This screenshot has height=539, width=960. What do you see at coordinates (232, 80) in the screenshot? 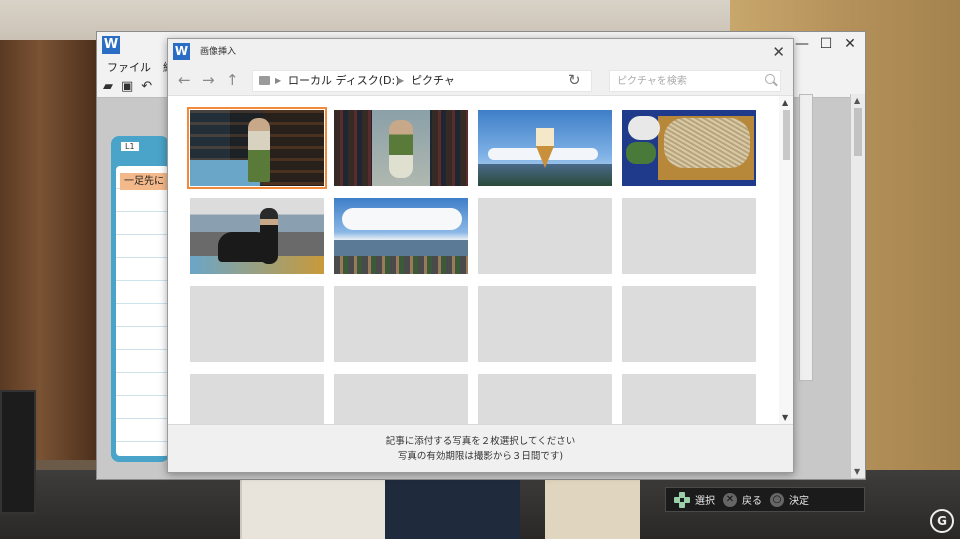
I see `up-arrow-icon: ↑` at bounding box center [232, 80].